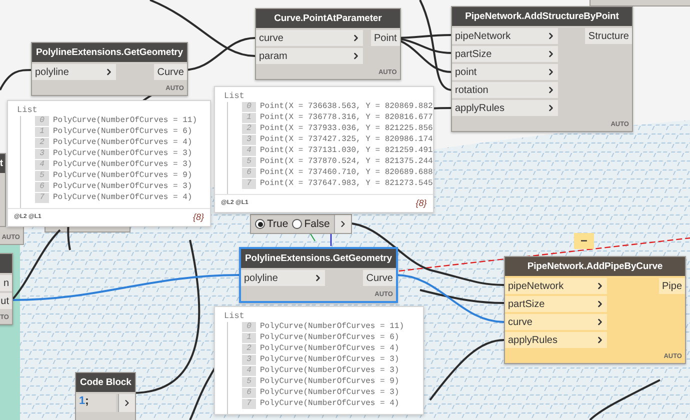 The height and width of the screenshot is (420, 690). Describe the element at coordinates (346, 151) in the screenshot. I see `list-item: Point(X = 737131.030, Y = 821259.491` at that location.